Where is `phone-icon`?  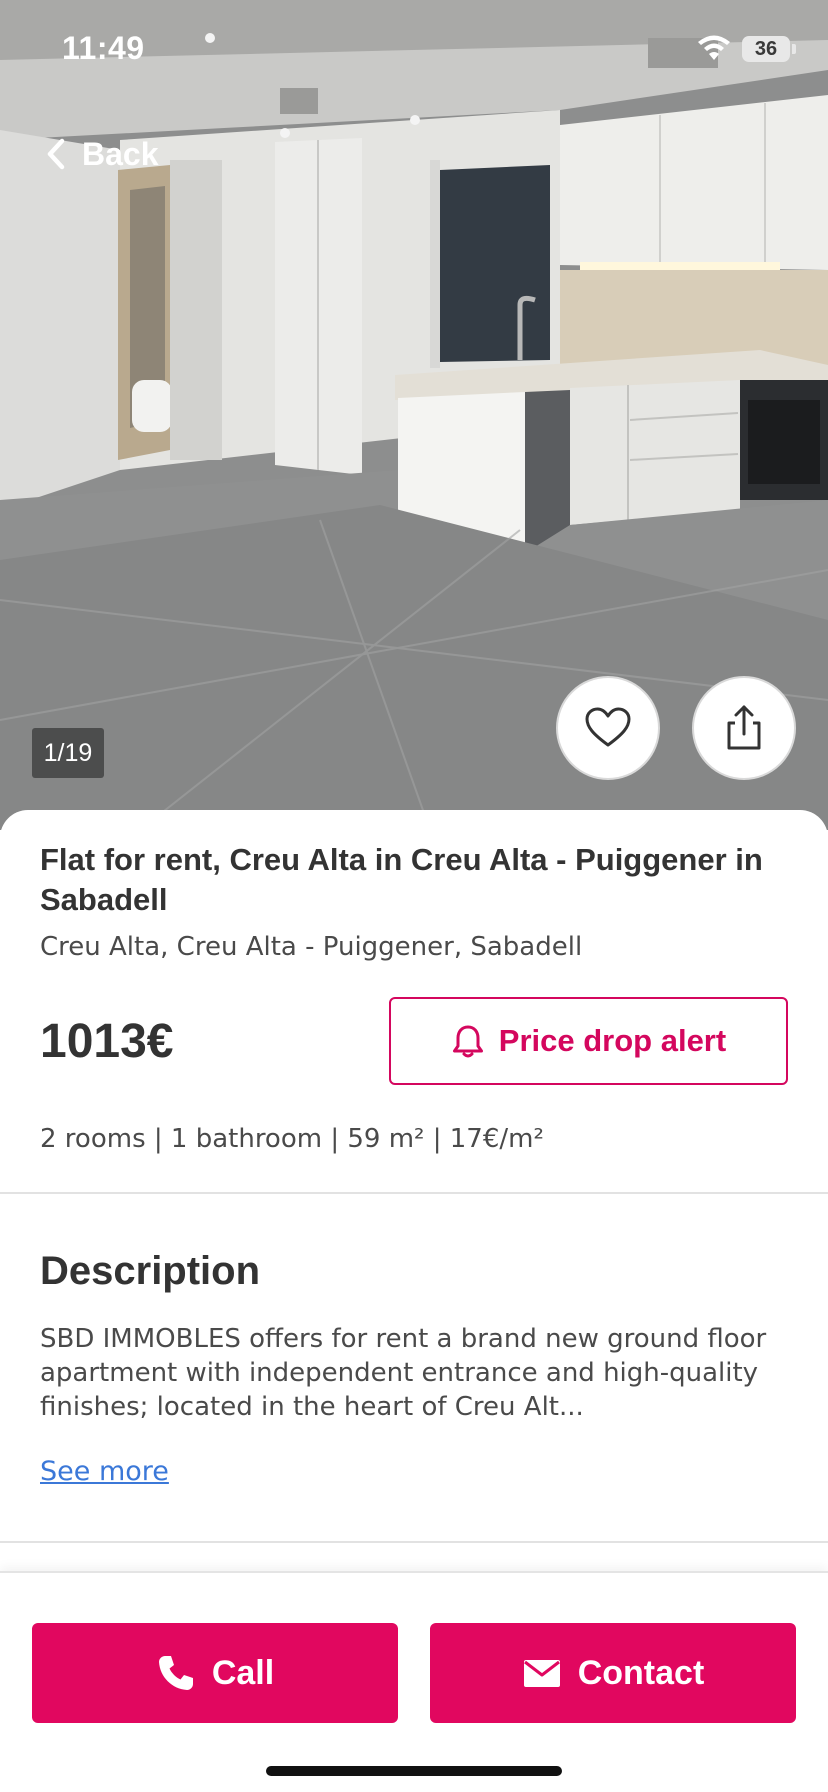
phone-icon is located at coordinates (175, 1673).